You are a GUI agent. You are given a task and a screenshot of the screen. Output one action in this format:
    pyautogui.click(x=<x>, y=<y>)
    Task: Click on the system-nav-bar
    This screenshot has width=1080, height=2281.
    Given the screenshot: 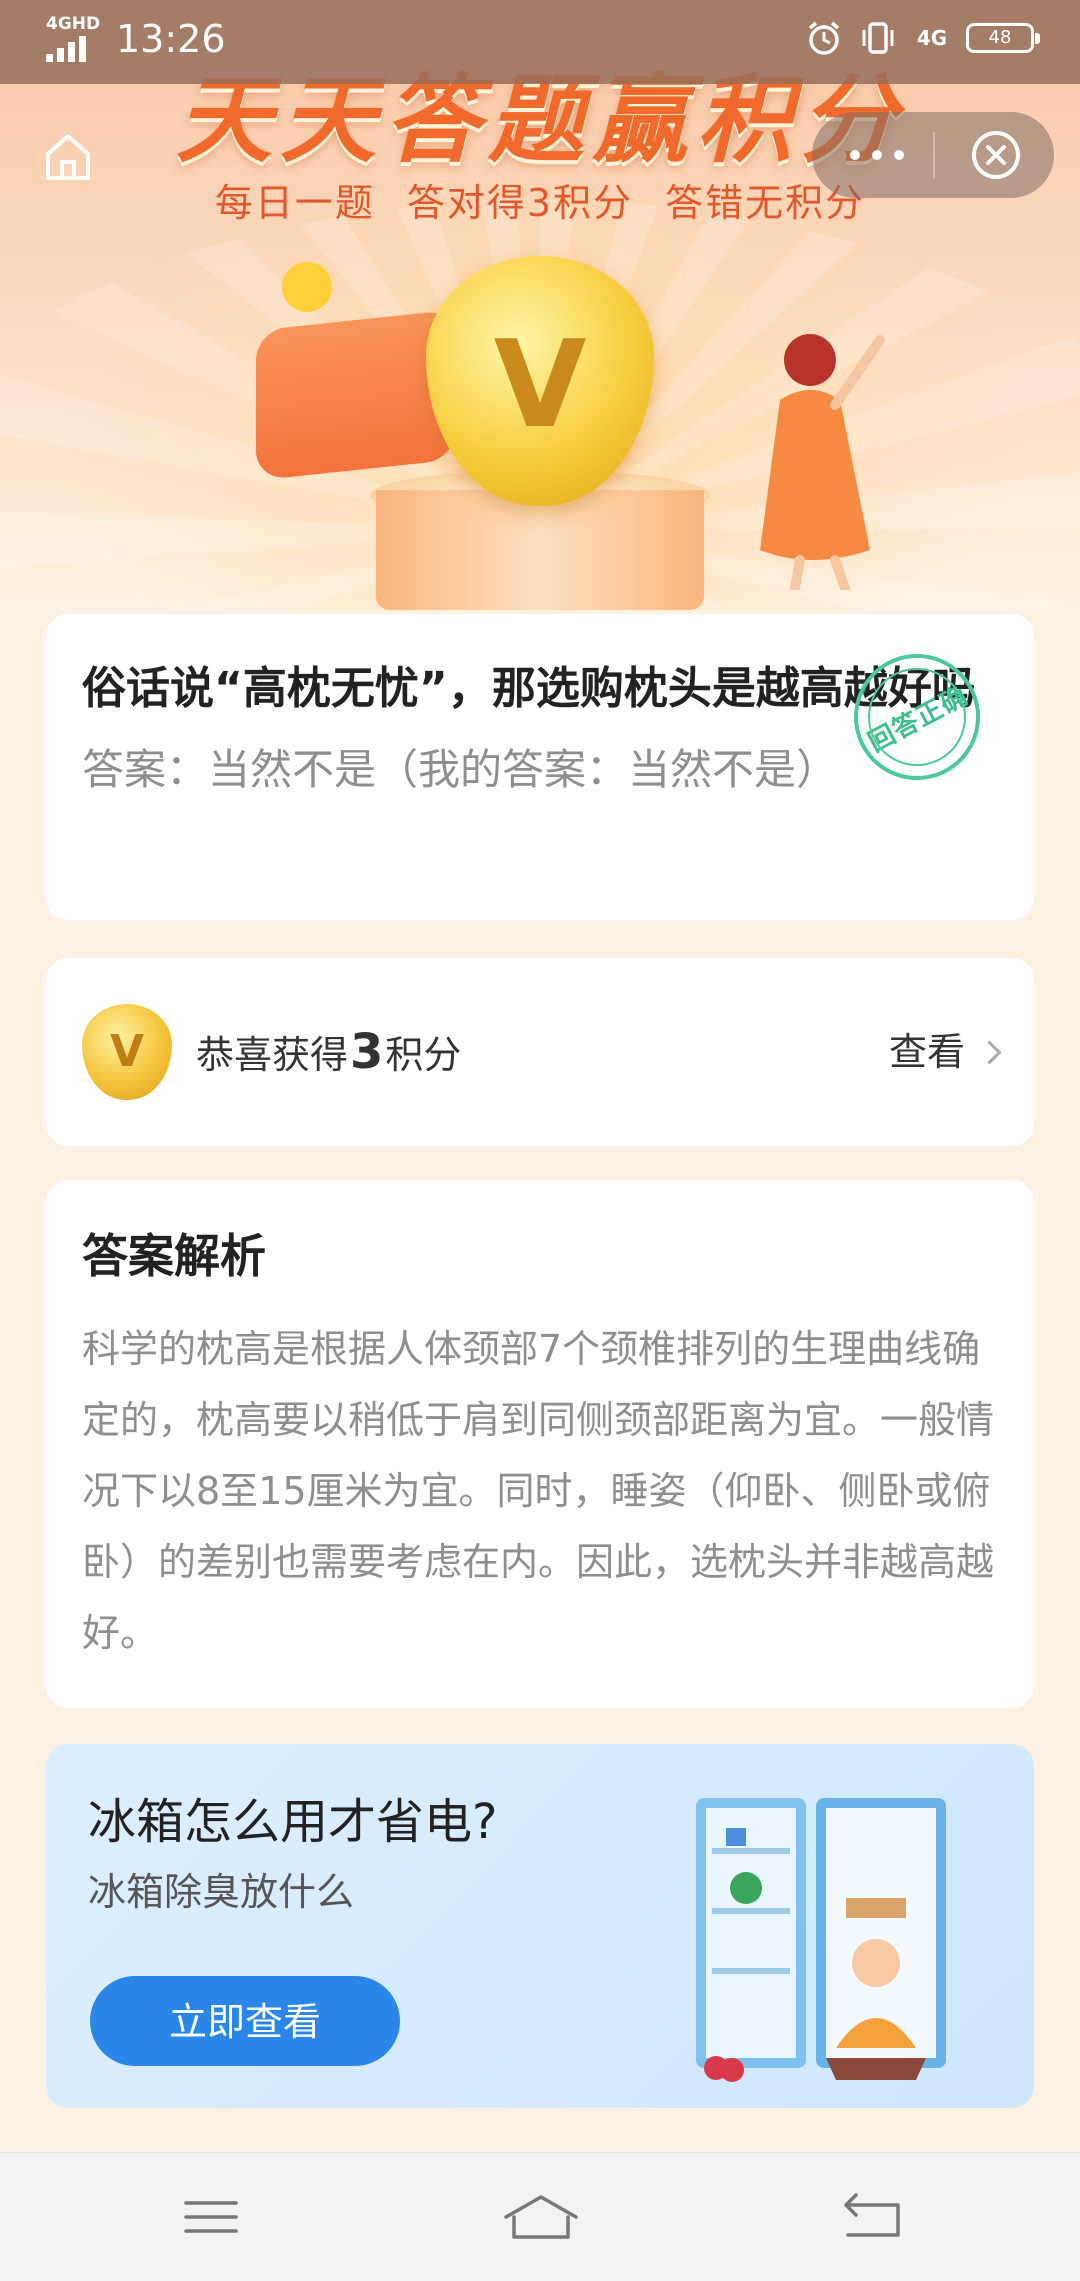 What is the action you would take?
    pyautogui.click(x=540, y=2216)
    